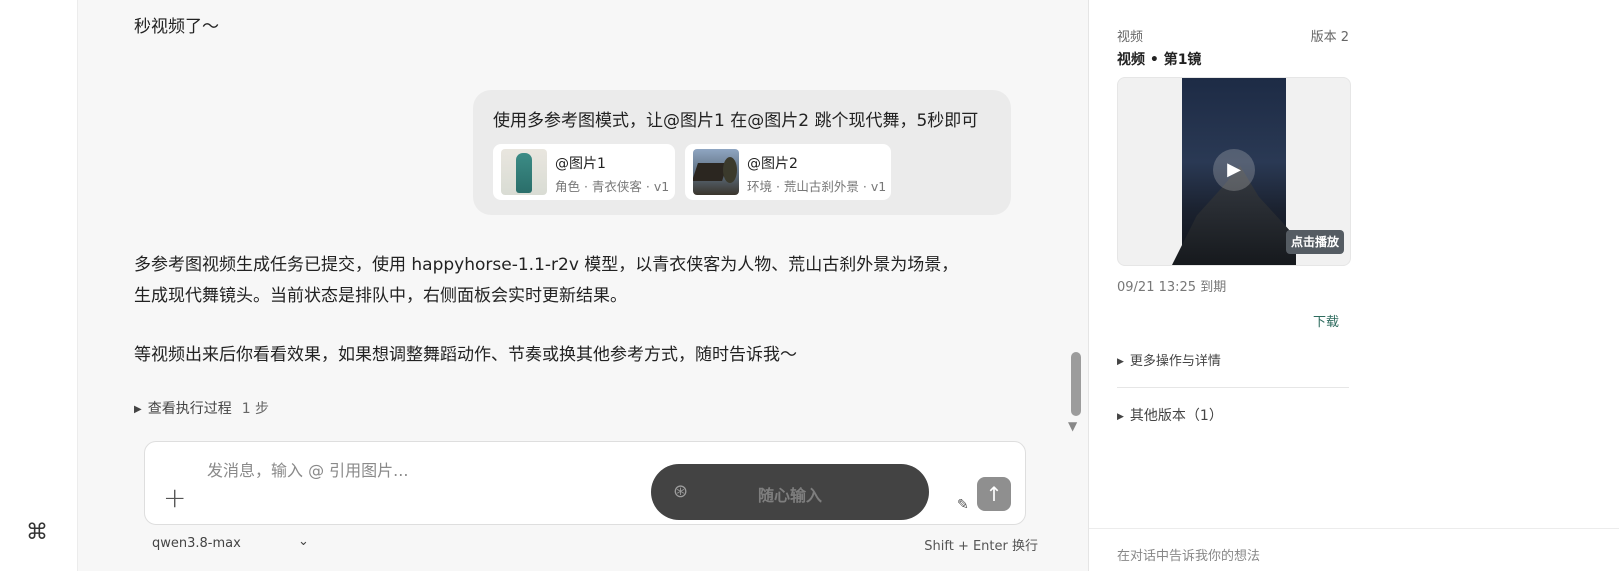 Image resolution: width=1619 pixels, height=571 pixels. Describe the element at coordinates (1175, 361) in the screenshot. I see `more-operations-label: 更多操作与详情` at that location.